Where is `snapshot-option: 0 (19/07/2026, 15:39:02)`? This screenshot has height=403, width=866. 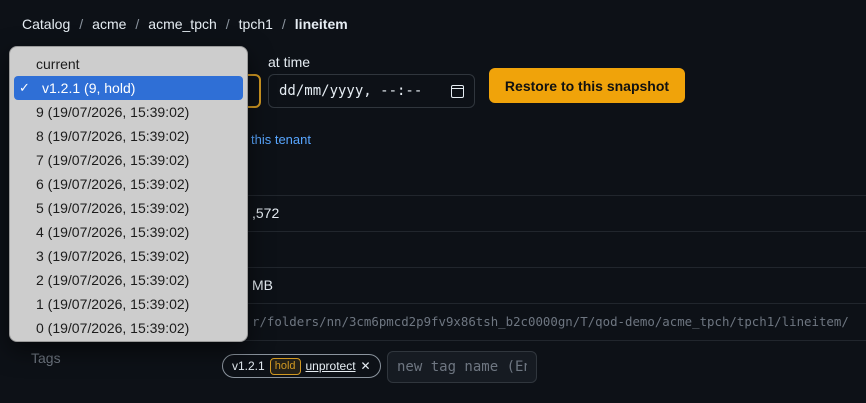 snapshot-option: 0 (19/07/2026, 15:39:02) is located at coordinates (128, 328).